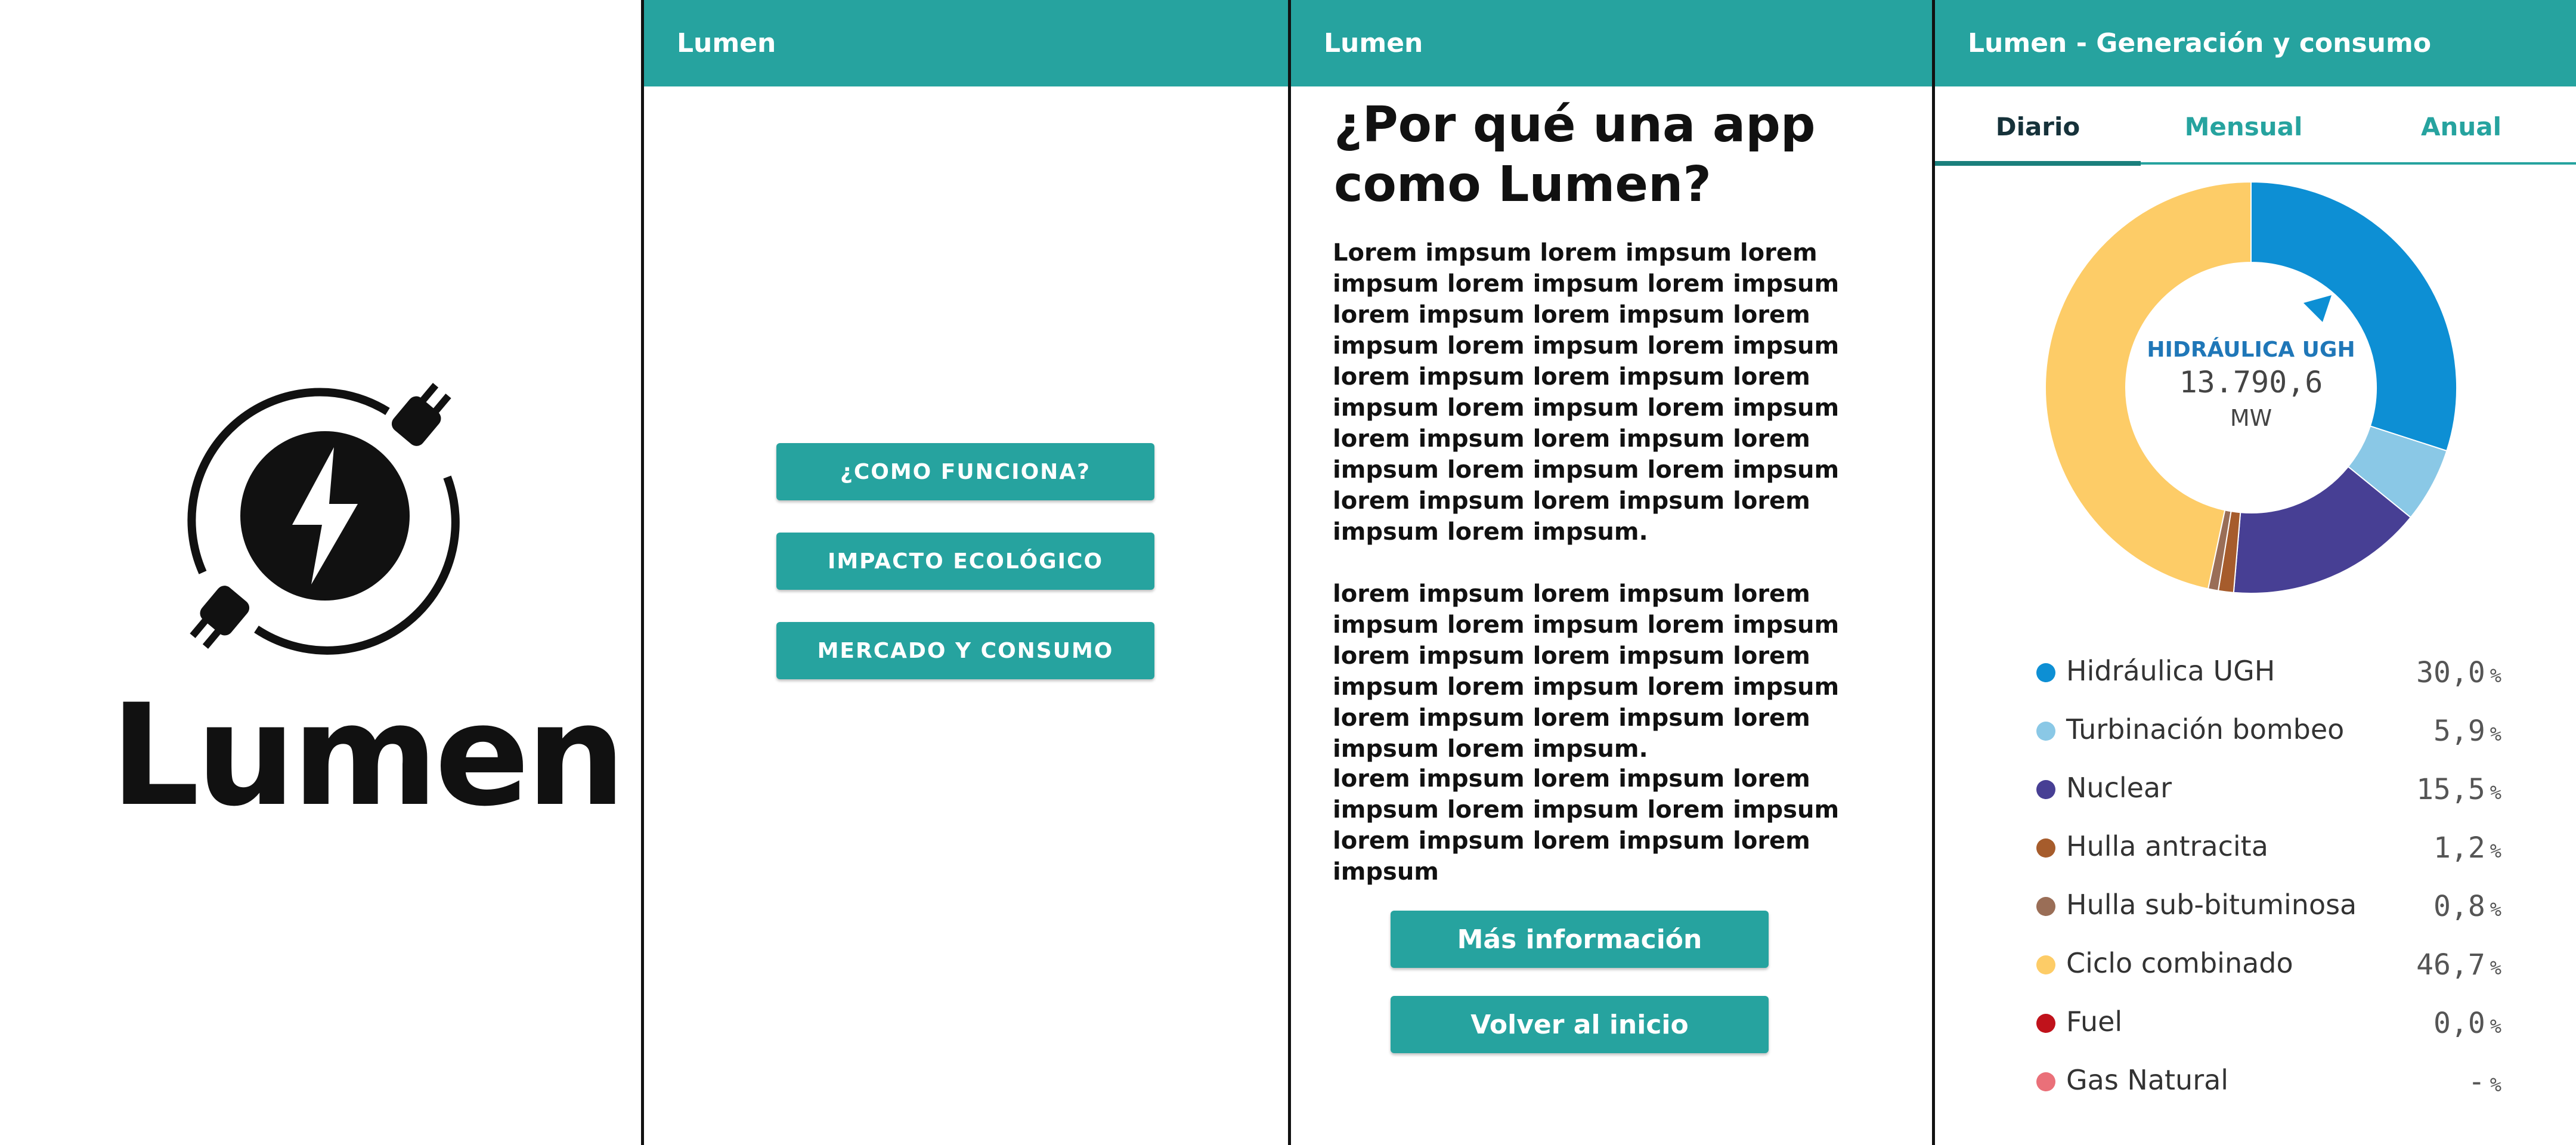  What do you see at coordinates (2268, 1030) in the screenshot?
I see `legend-item: Fuel 0,0%` at bounding box center [2268, 1030].